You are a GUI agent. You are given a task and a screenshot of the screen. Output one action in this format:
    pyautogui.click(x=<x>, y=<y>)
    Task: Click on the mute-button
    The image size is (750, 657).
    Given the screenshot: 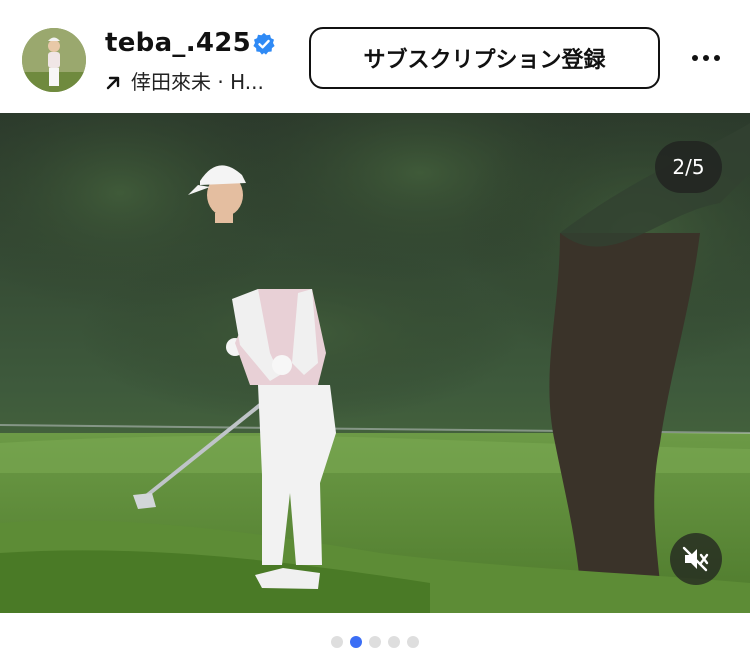 What is the action you would take?
    pyautogui.click(x=696, y=559)
    